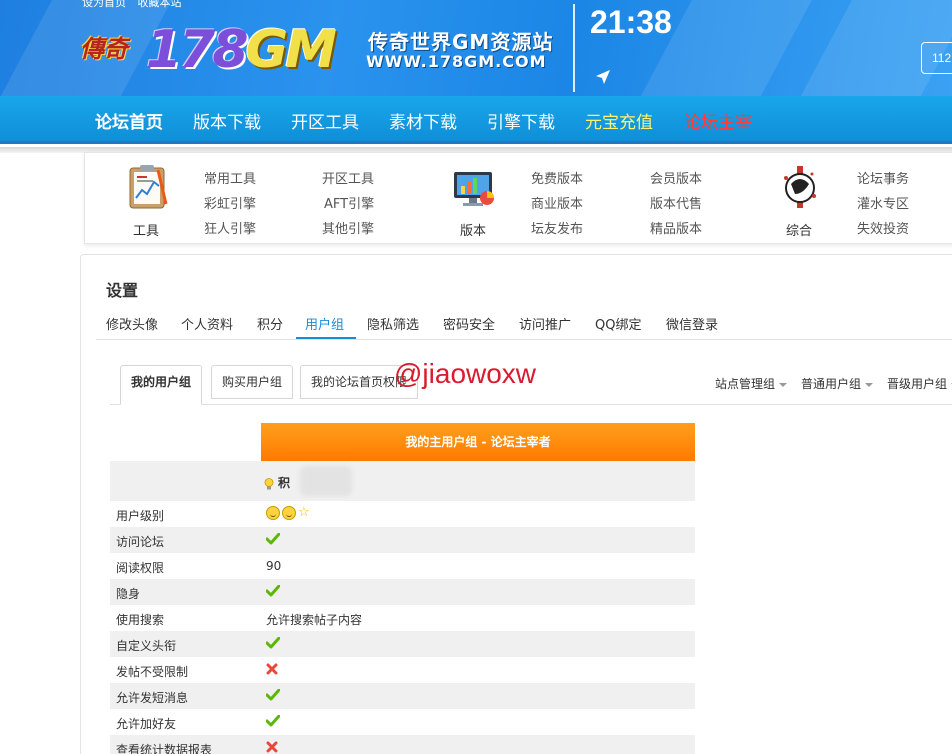  I want to click on category-label: 工具, so click(145, 231).